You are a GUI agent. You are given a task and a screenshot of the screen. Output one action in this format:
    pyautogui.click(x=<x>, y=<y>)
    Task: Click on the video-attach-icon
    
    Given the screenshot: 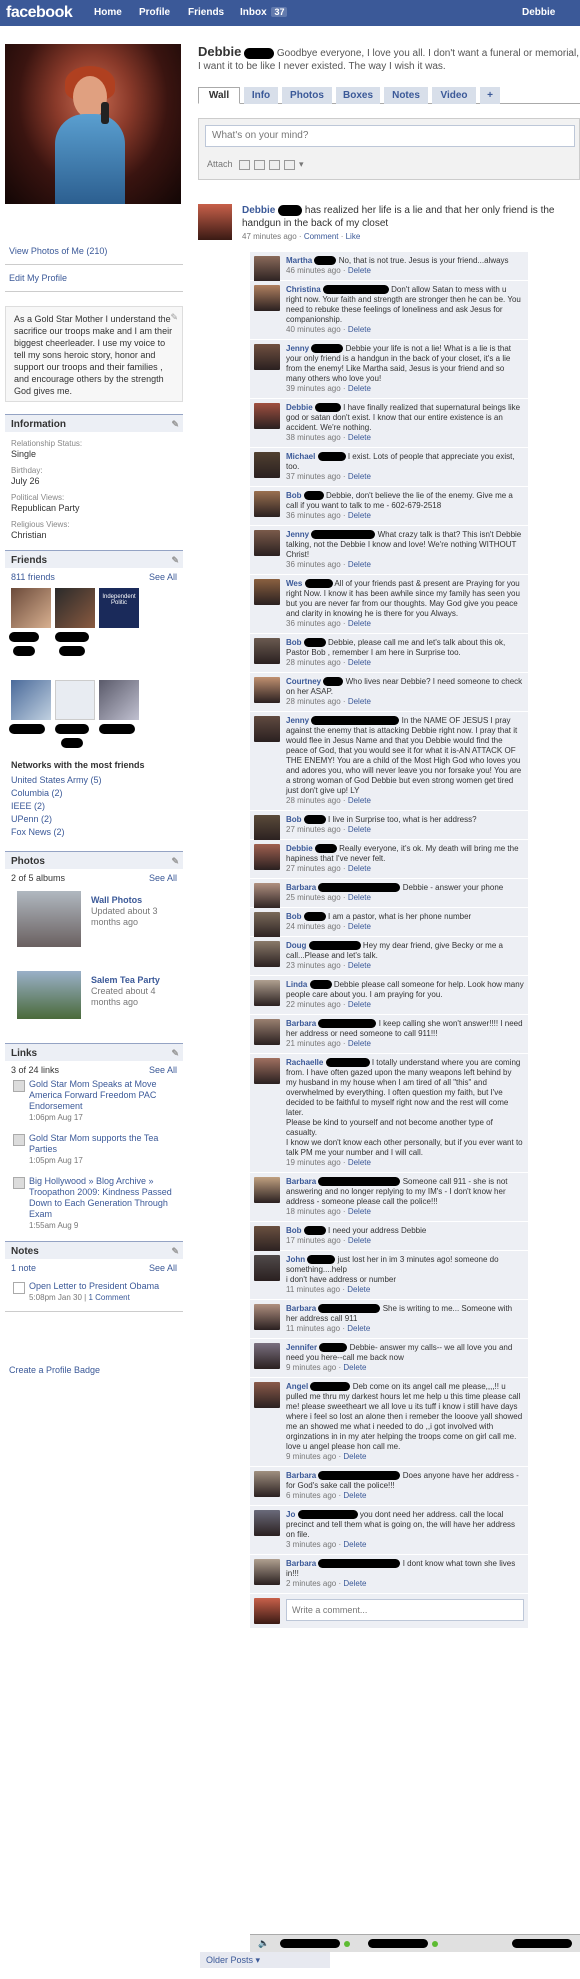 What is the action you would take?
    pyautogui.click(x=260, y=164)
    